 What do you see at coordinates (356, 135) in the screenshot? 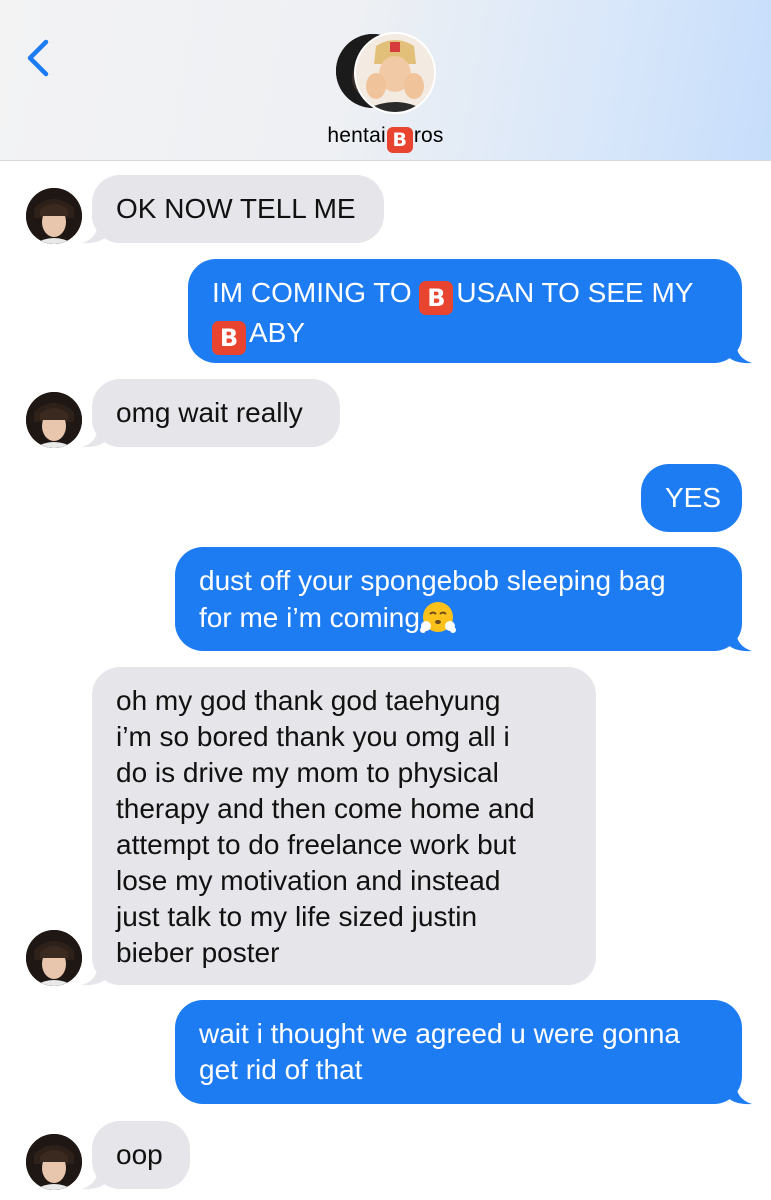
I see `title-text-prefix: hentai` at bounding box center [356, 135].